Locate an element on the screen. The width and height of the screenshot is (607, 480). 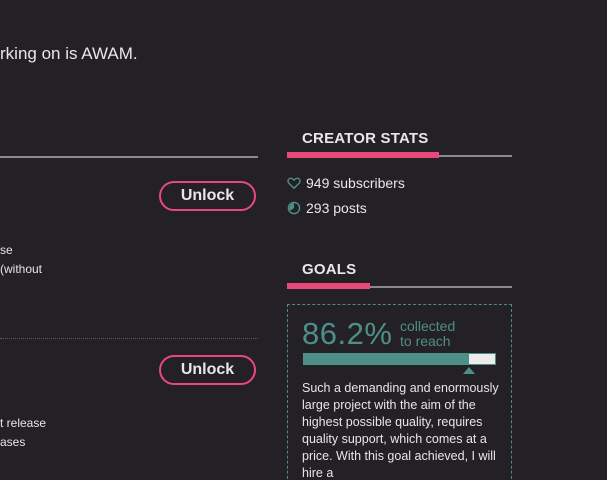
subscribers-count: 949 subscribers is located at coordinates (355, 183).